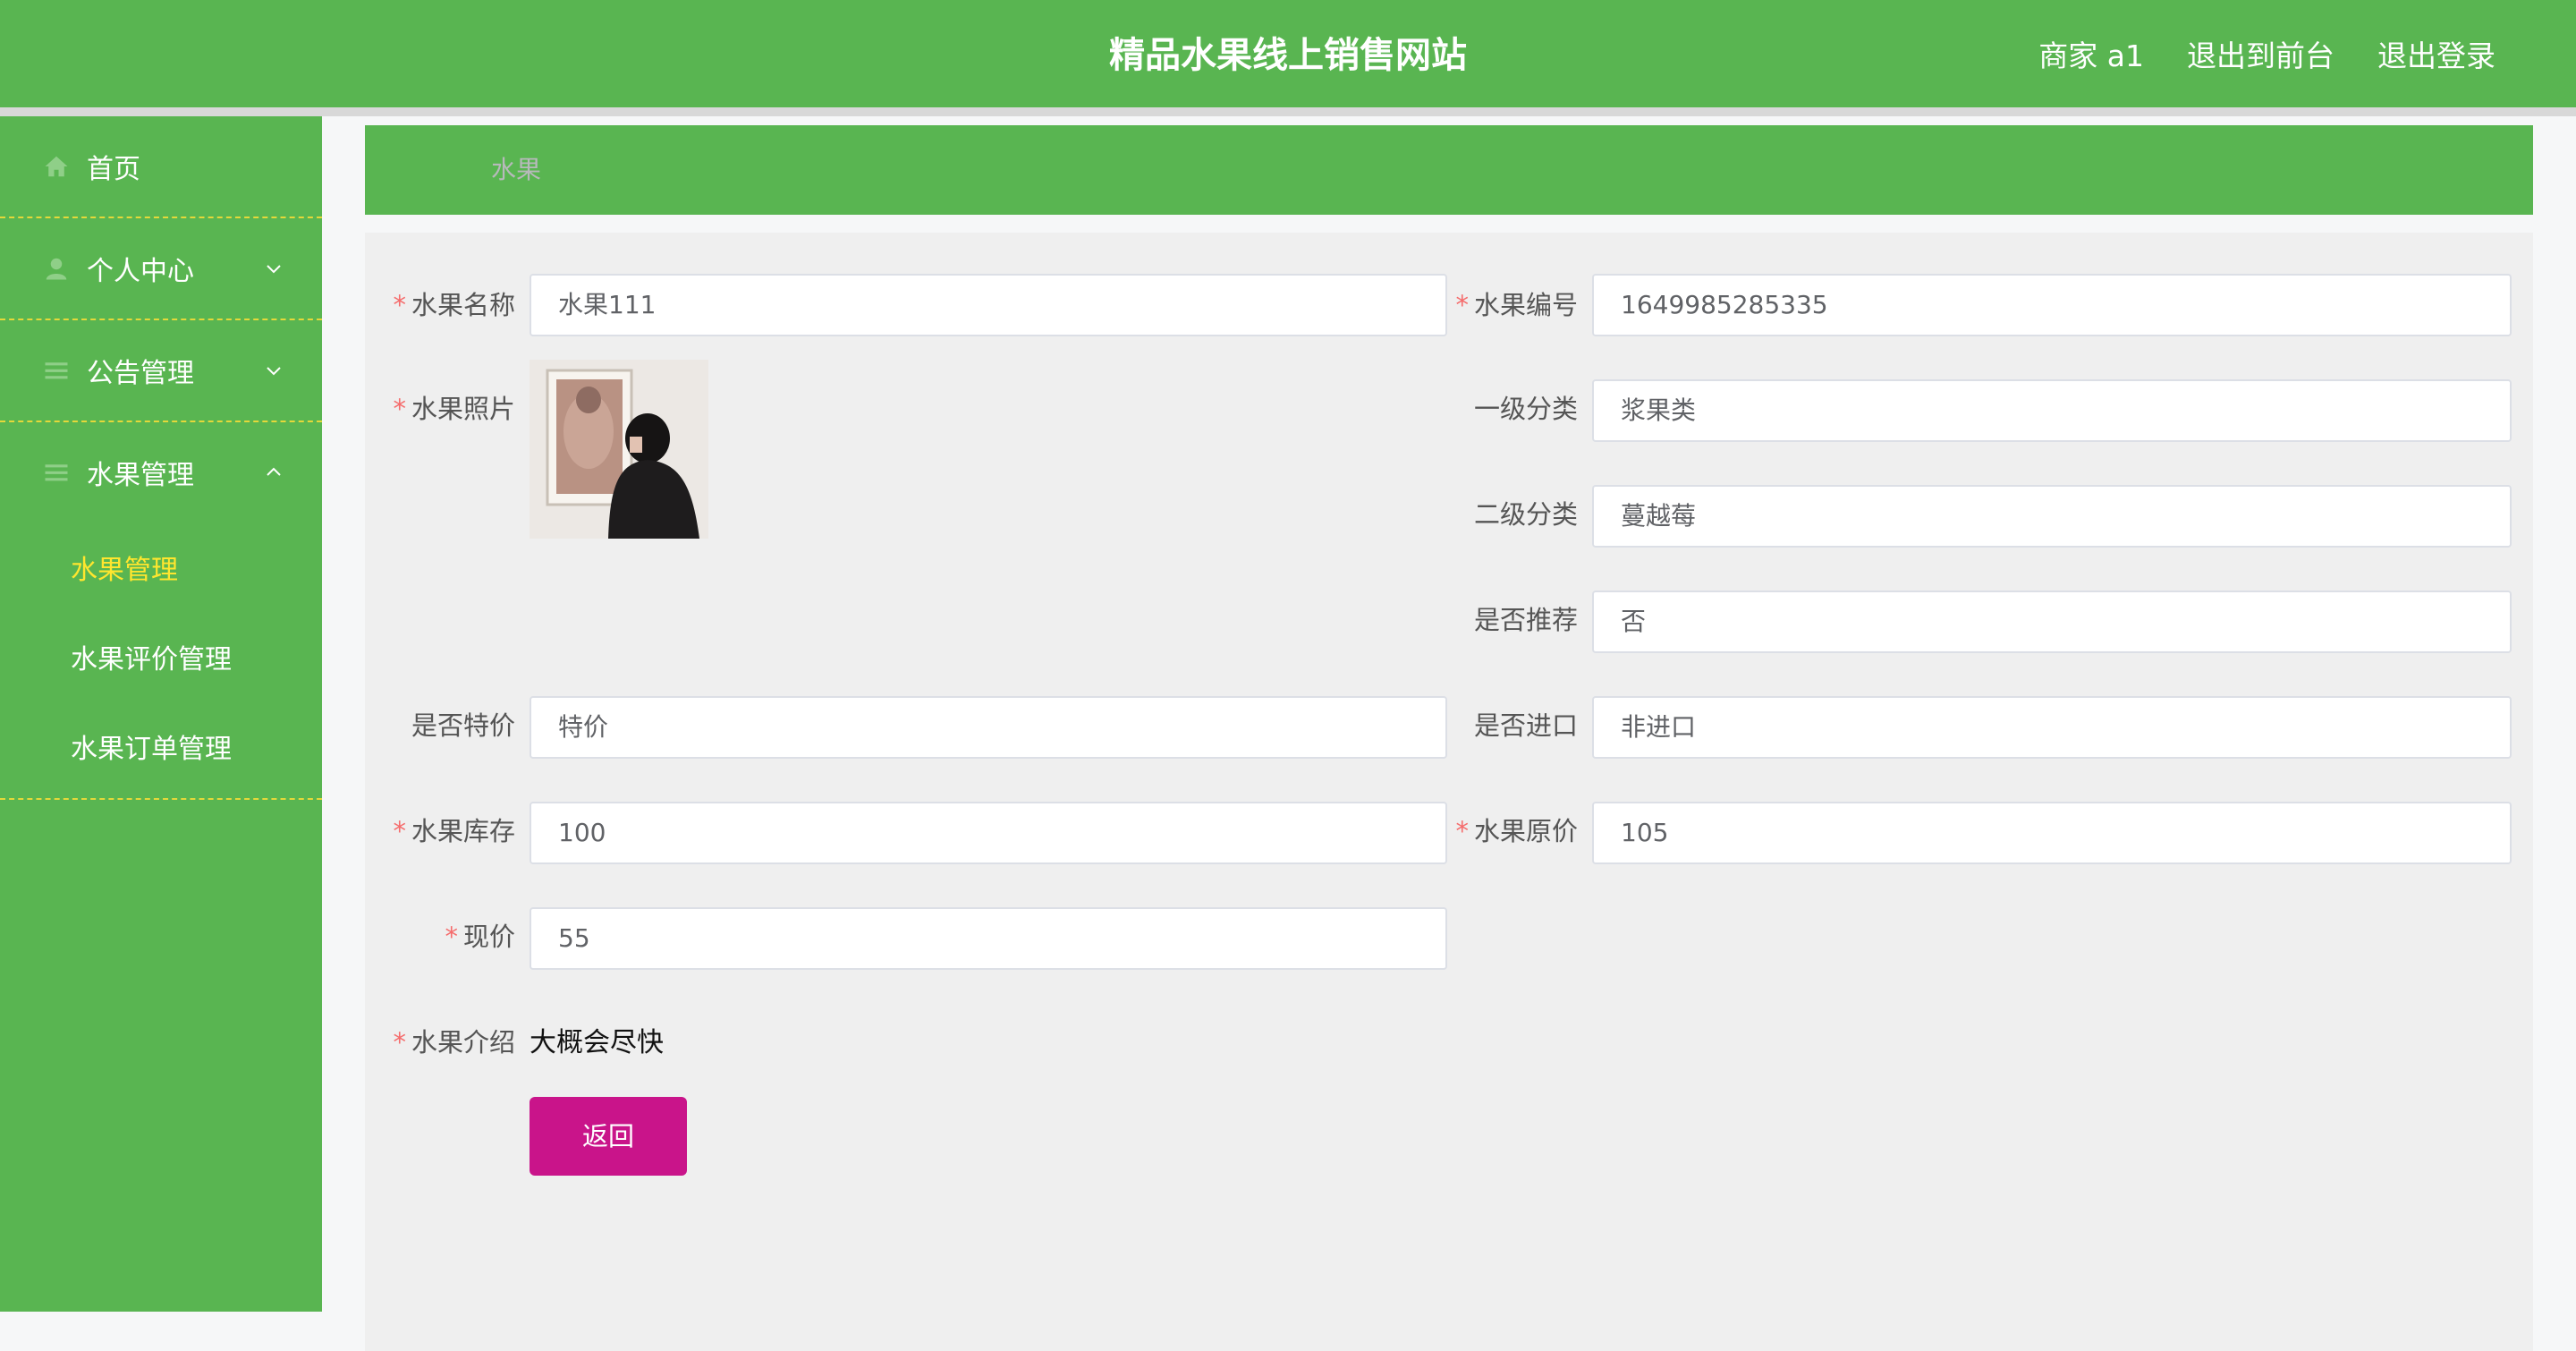 The height and width of the screenshot is (1351, 2576). I want to click on category1-field: 浆果类, so click(2052, 411).